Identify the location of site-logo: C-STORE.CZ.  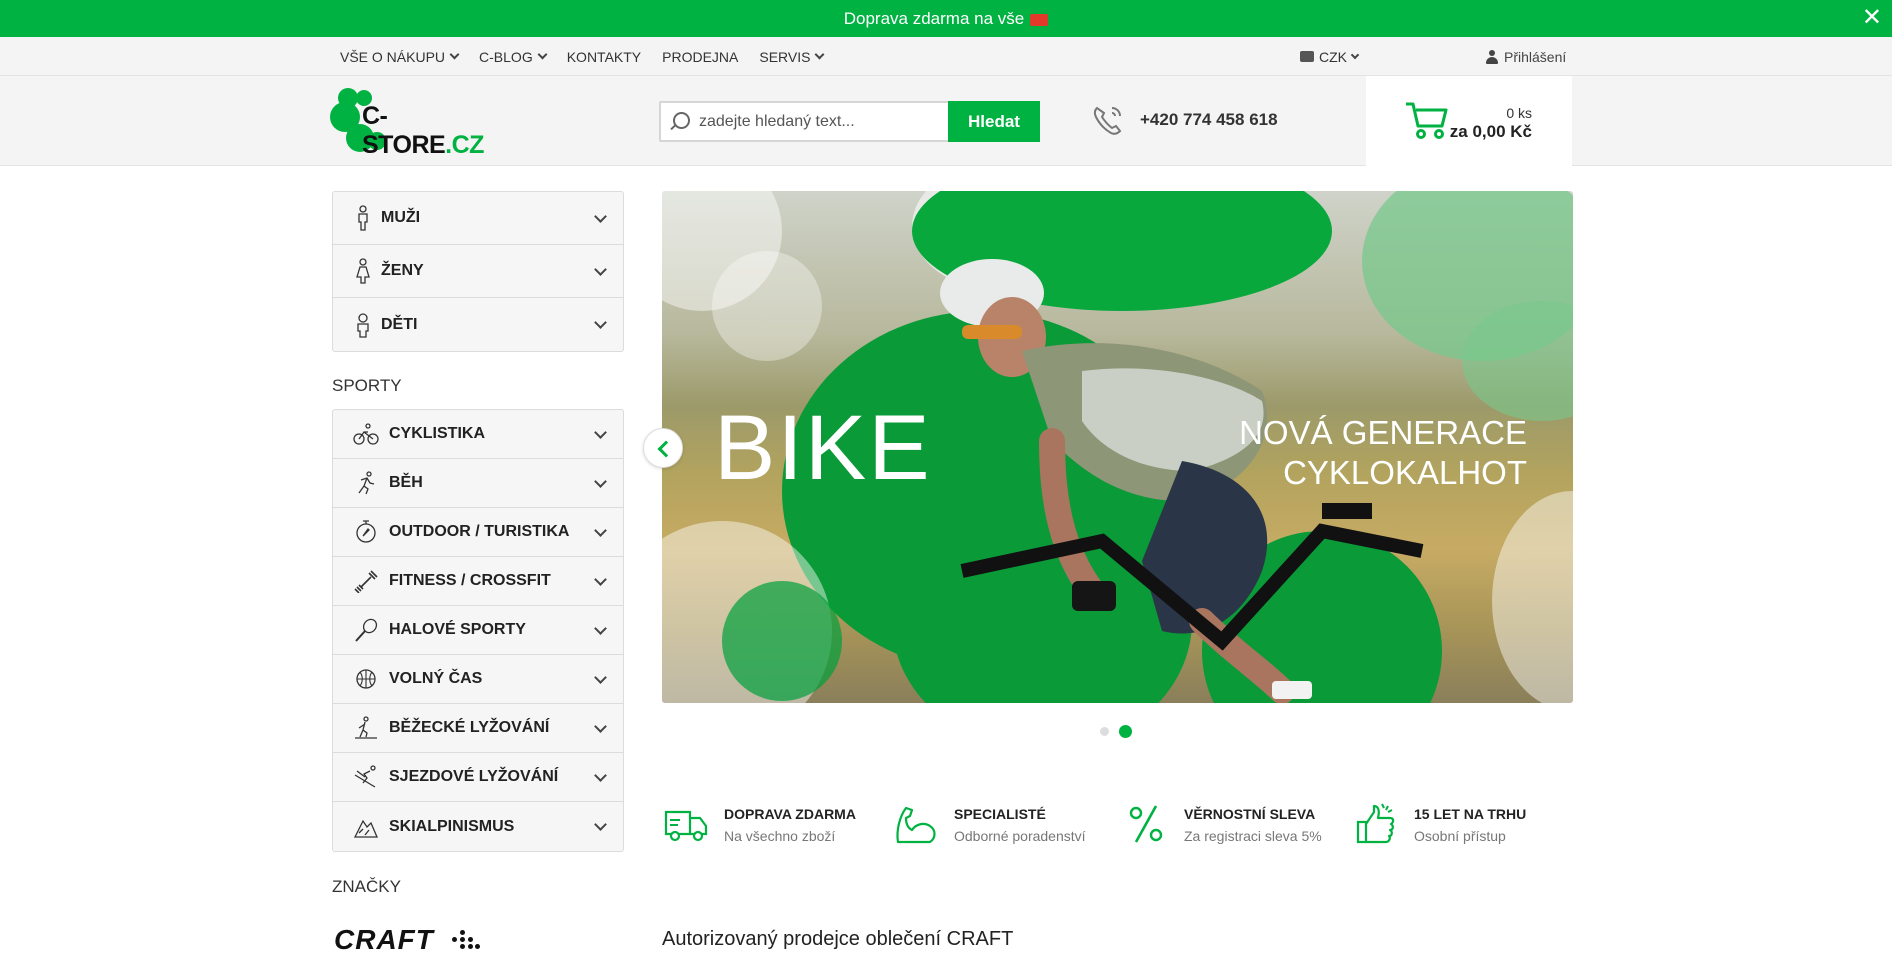
(411, 123).